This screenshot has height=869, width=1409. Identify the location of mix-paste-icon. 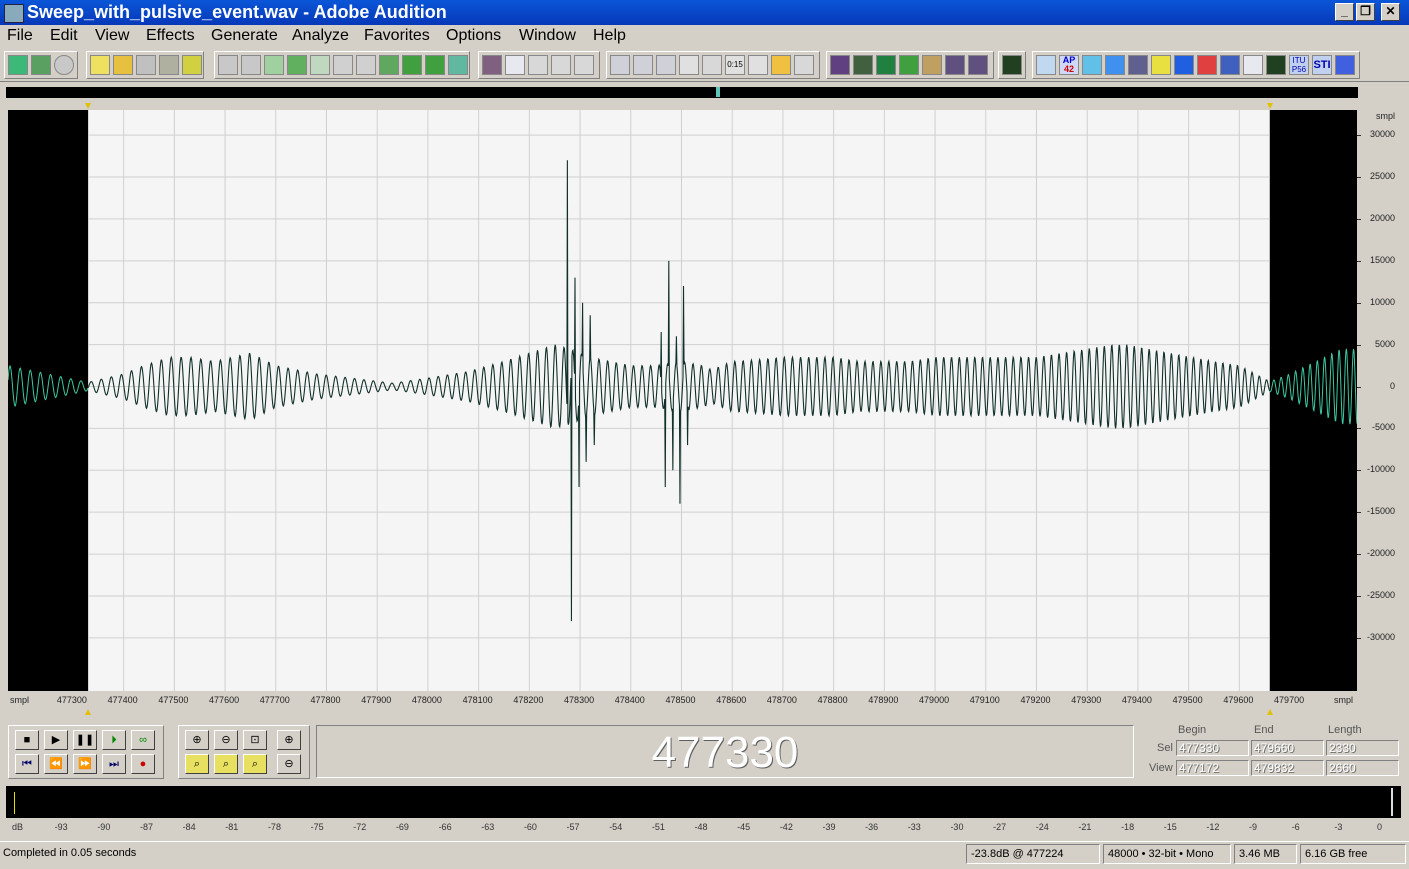
(412, 65).